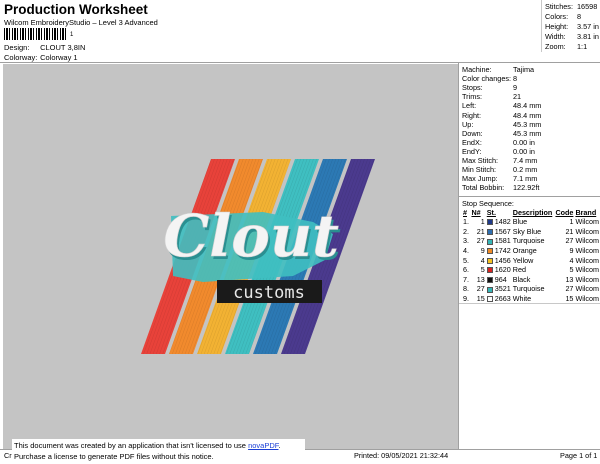 This screenshot has width=600, height=464. I want to click on n-cell: 1., so click(466, 222).